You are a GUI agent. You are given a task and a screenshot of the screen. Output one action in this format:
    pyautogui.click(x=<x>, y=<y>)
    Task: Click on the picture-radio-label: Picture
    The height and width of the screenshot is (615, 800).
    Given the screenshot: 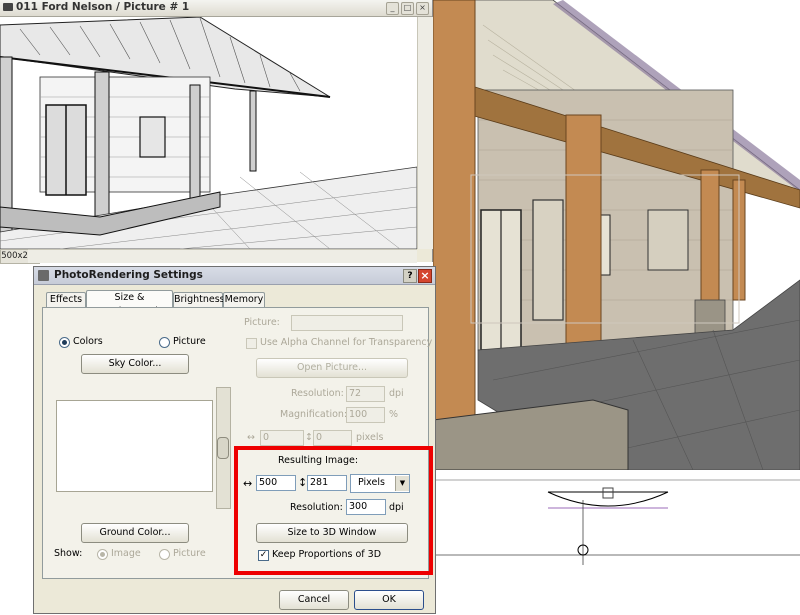 What is the action you would take?
    pyautogui.click(x=189, y=341)
    